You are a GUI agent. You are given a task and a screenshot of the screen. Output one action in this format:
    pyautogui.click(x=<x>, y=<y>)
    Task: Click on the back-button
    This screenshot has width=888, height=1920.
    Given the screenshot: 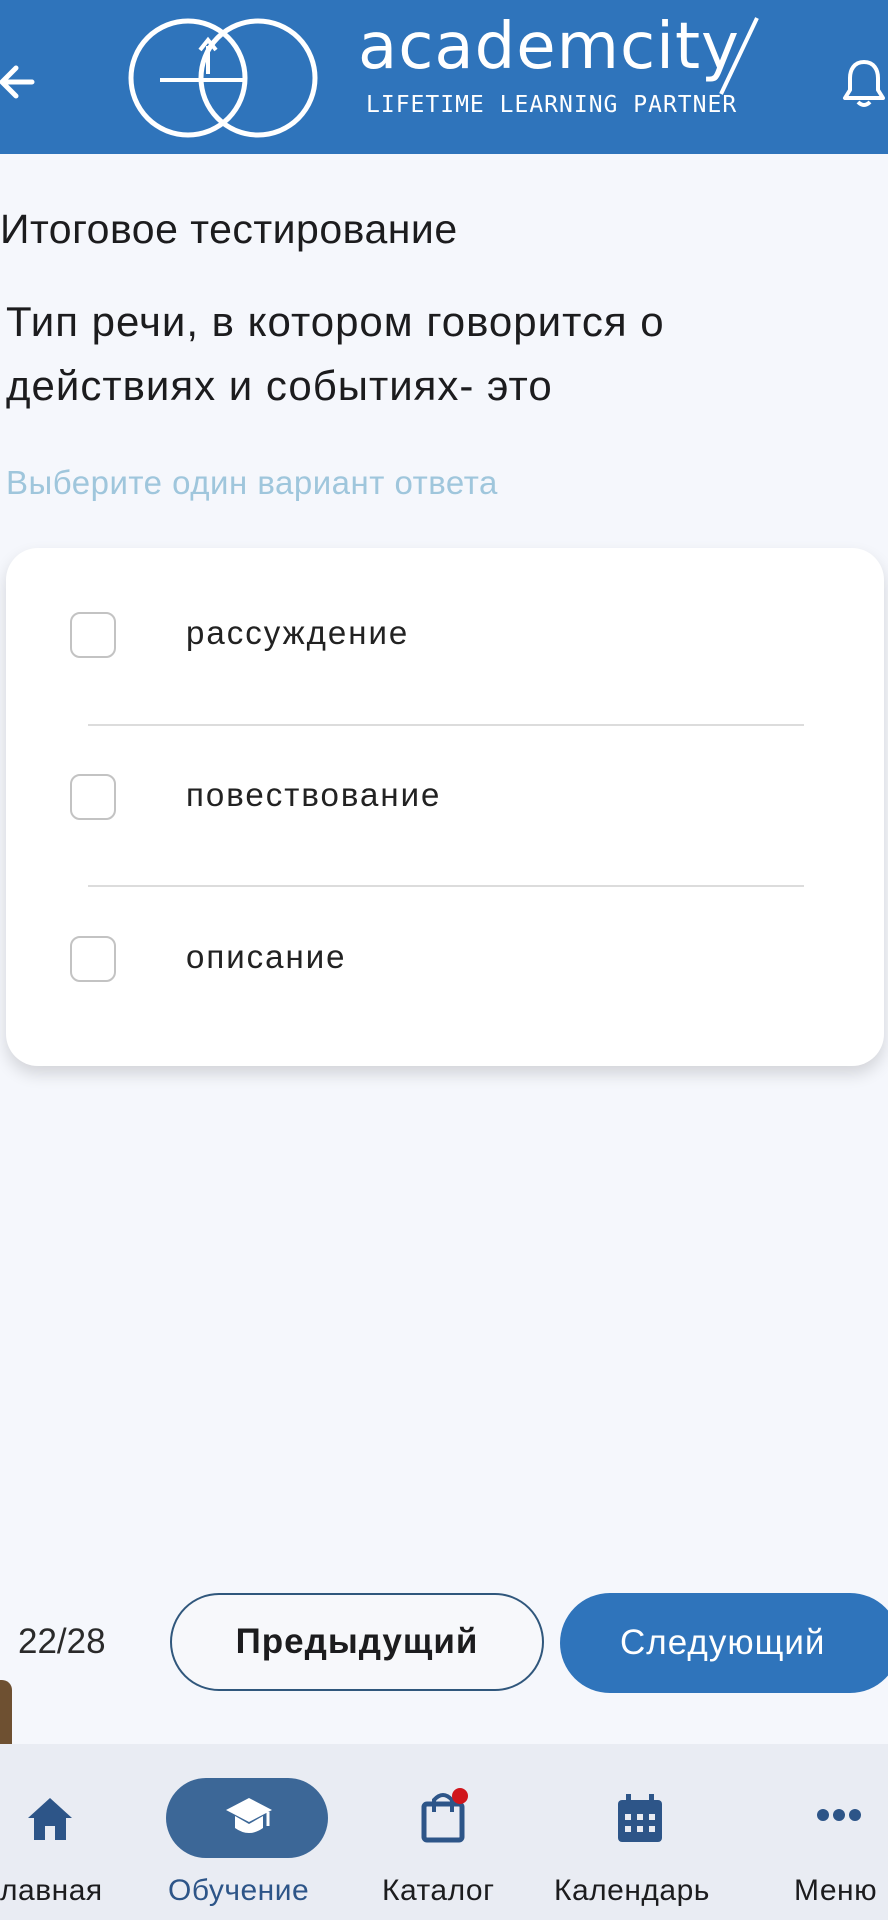 What is the action you would take?
    pyautogui.click(x=20, y=82)
    